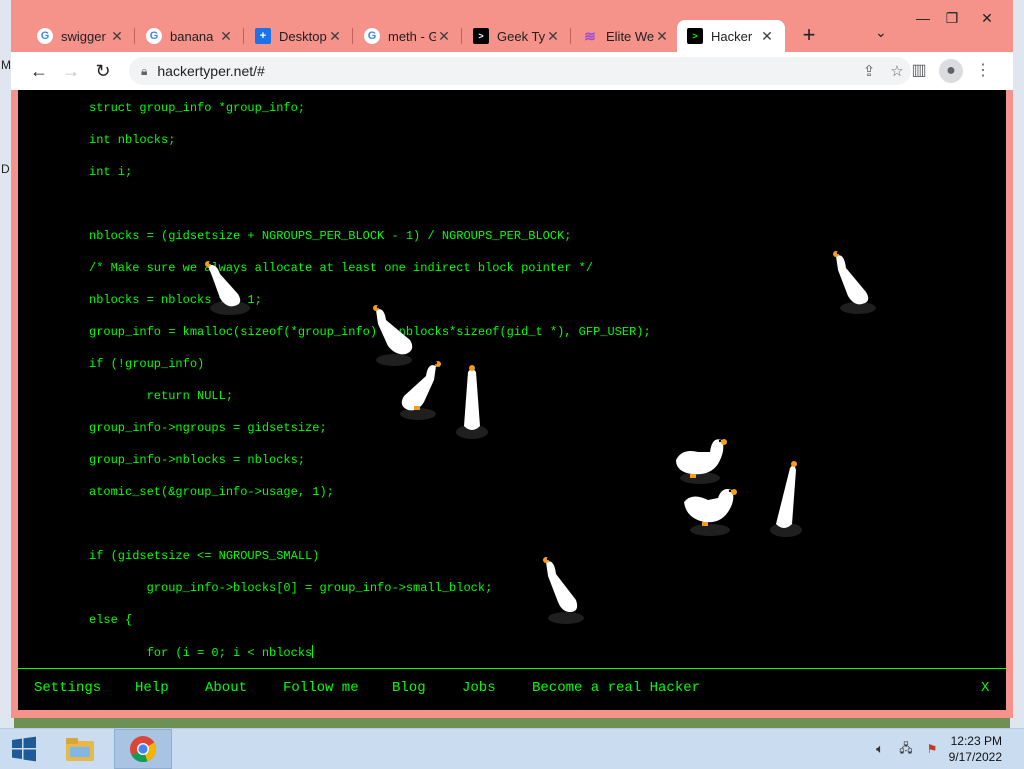 This screenshot has width=1024, height=769. What do you see at coordinates (81, 36) in the screenshot?
I see `tab-swigger: G swigger ✕` at bounding box center [81, 36].